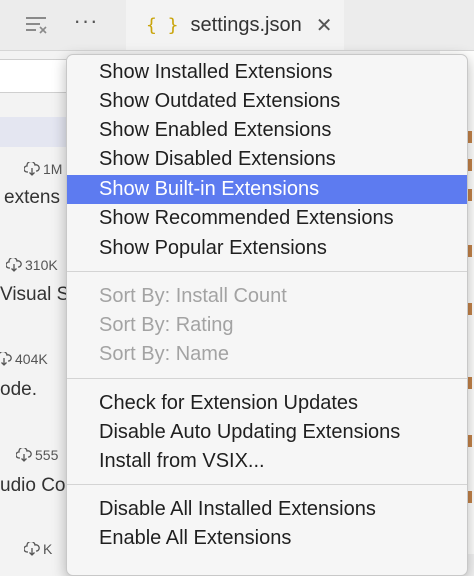  I want to click on menu-item-show-installed: Show Installed Extensions, so click(267, 72).